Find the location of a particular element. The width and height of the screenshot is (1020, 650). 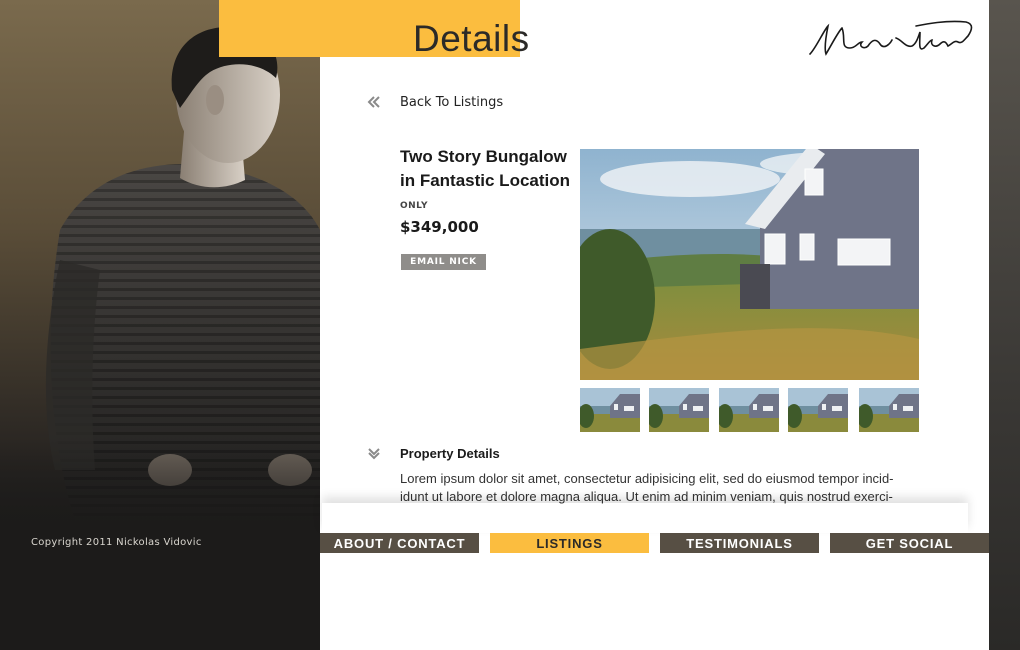

nav-listings-label: LISTINGS is located at coordinates (569, 543).